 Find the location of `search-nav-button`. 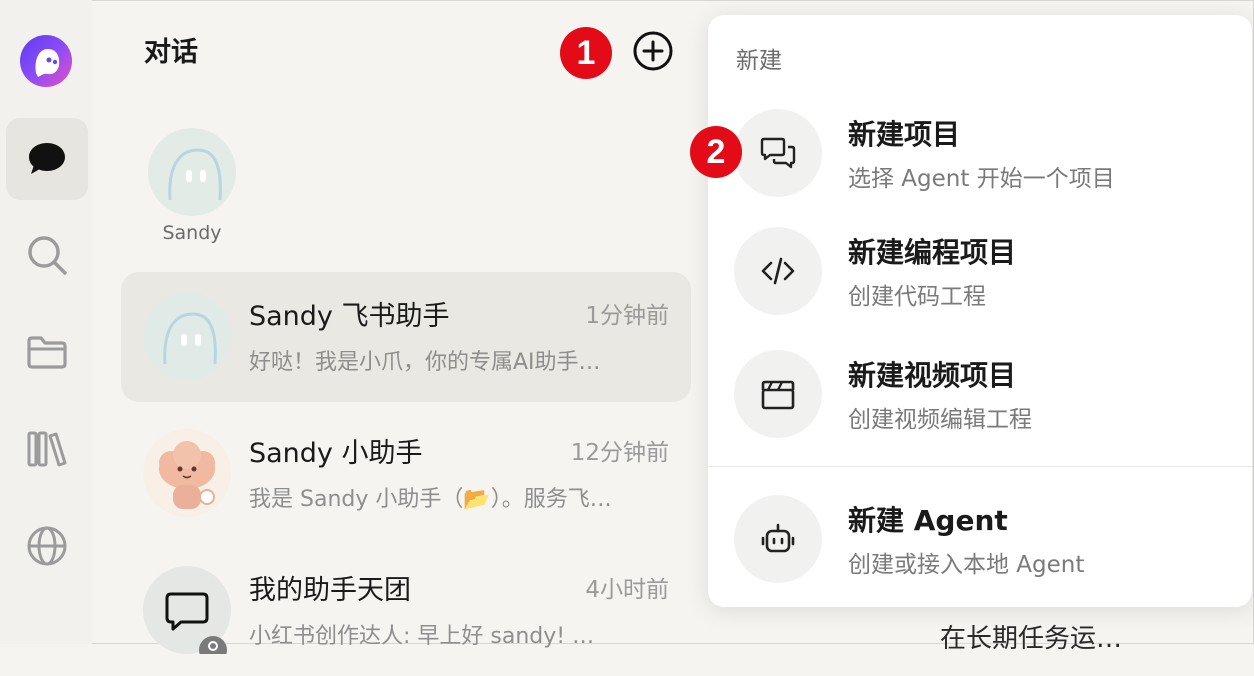

search-nav-button is located at coordinates (47, 255).